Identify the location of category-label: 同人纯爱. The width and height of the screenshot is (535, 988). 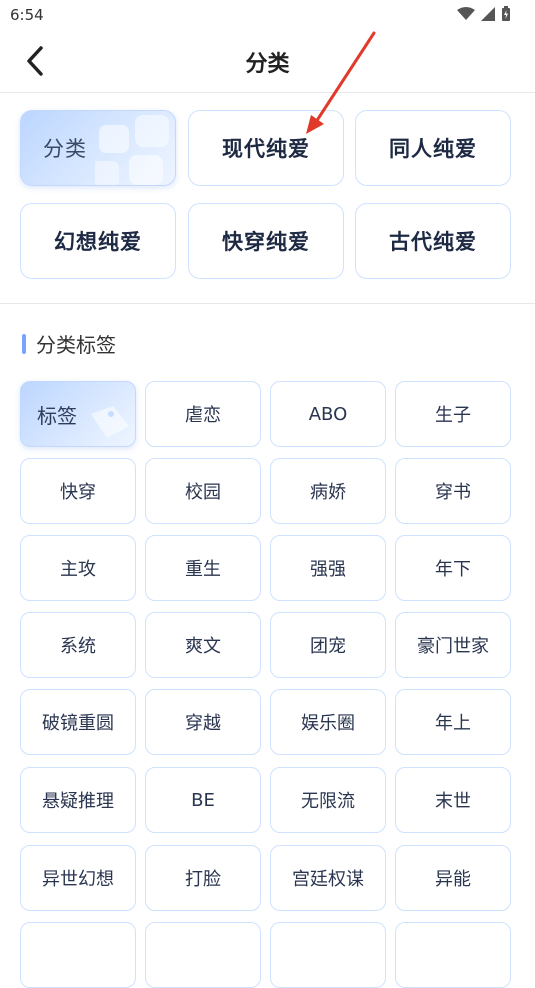
(433, 149).